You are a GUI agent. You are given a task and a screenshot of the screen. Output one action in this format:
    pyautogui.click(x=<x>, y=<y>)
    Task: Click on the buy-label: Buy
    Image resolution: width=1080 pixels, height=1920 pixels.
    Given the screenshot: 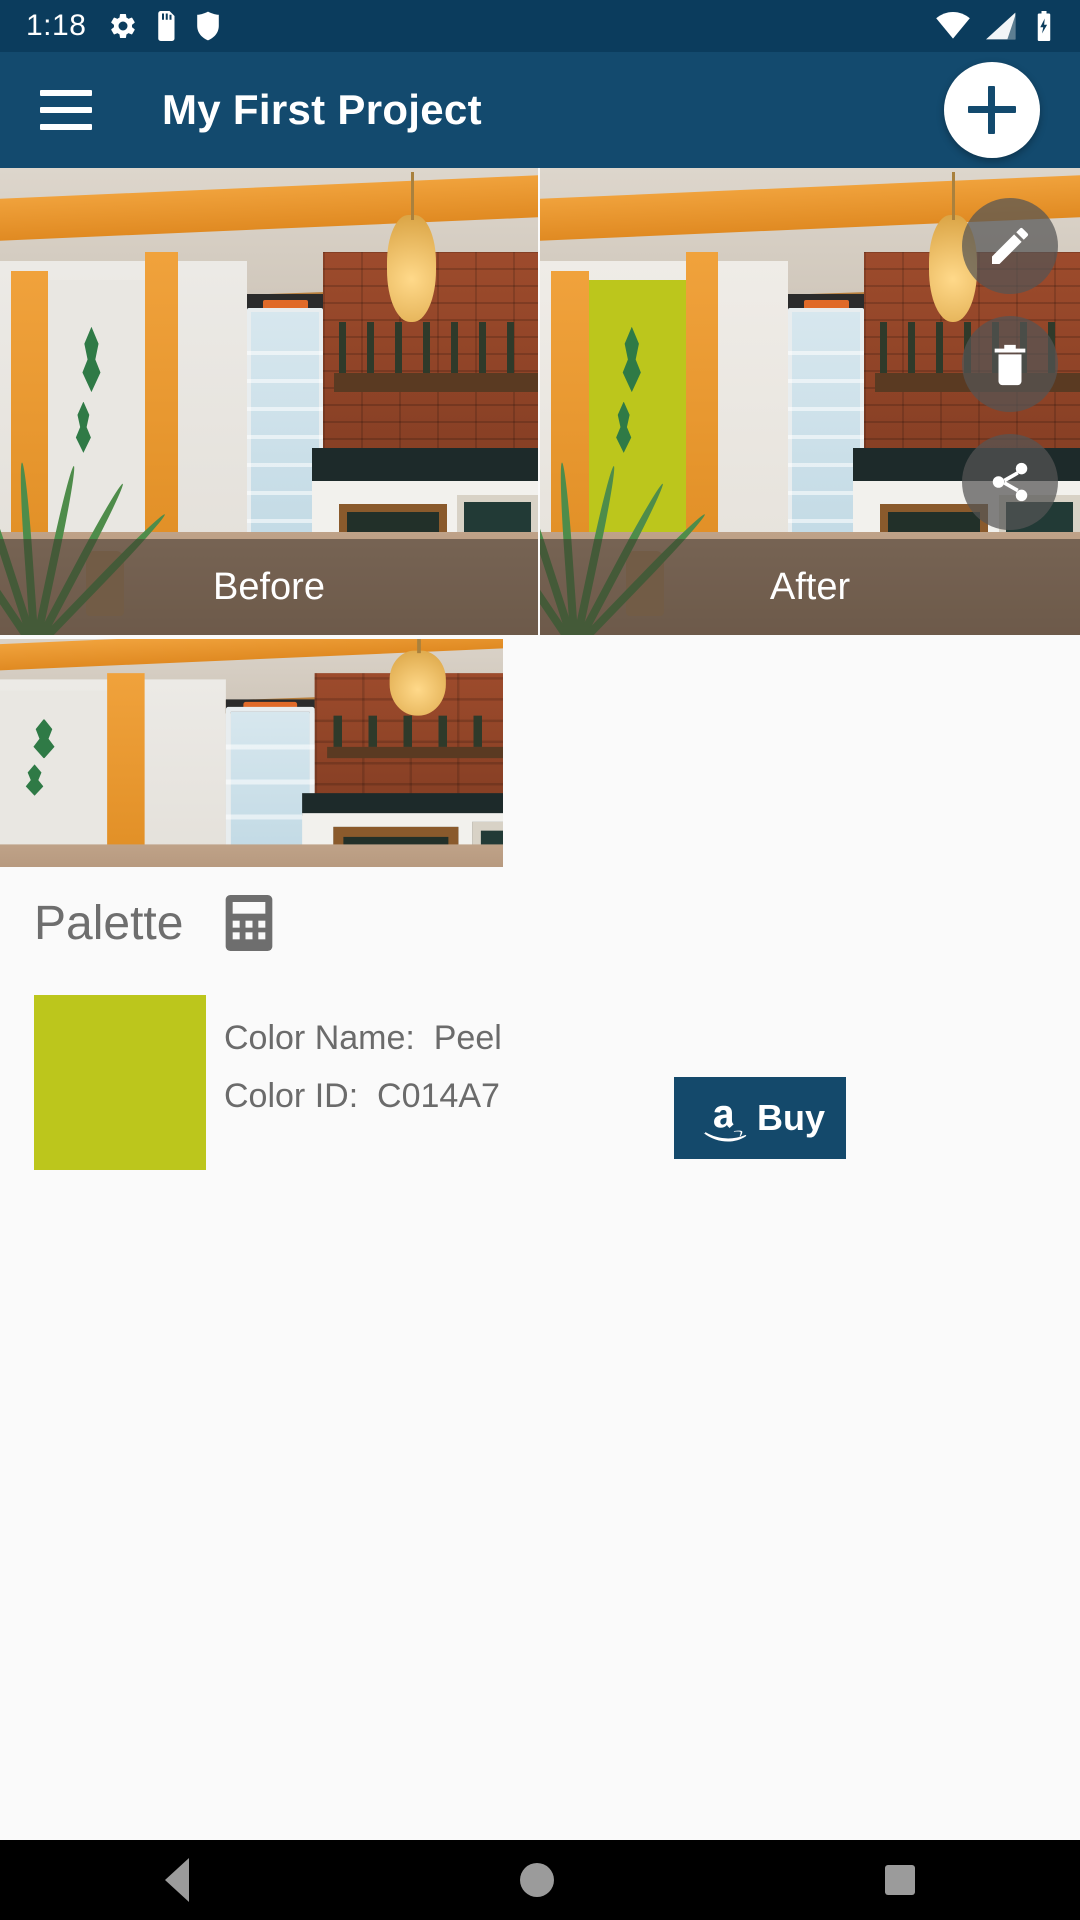 What is the action you would take?
    pyautogui.click(x=790, y=1117)
    